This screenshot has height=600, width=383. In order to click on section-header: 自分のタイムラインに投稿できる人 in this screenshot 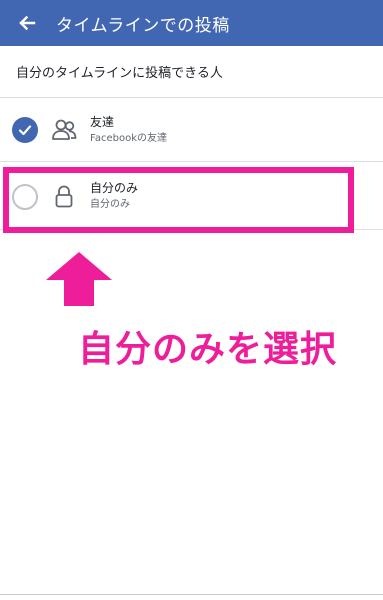, I will do `click(191, 72)`.